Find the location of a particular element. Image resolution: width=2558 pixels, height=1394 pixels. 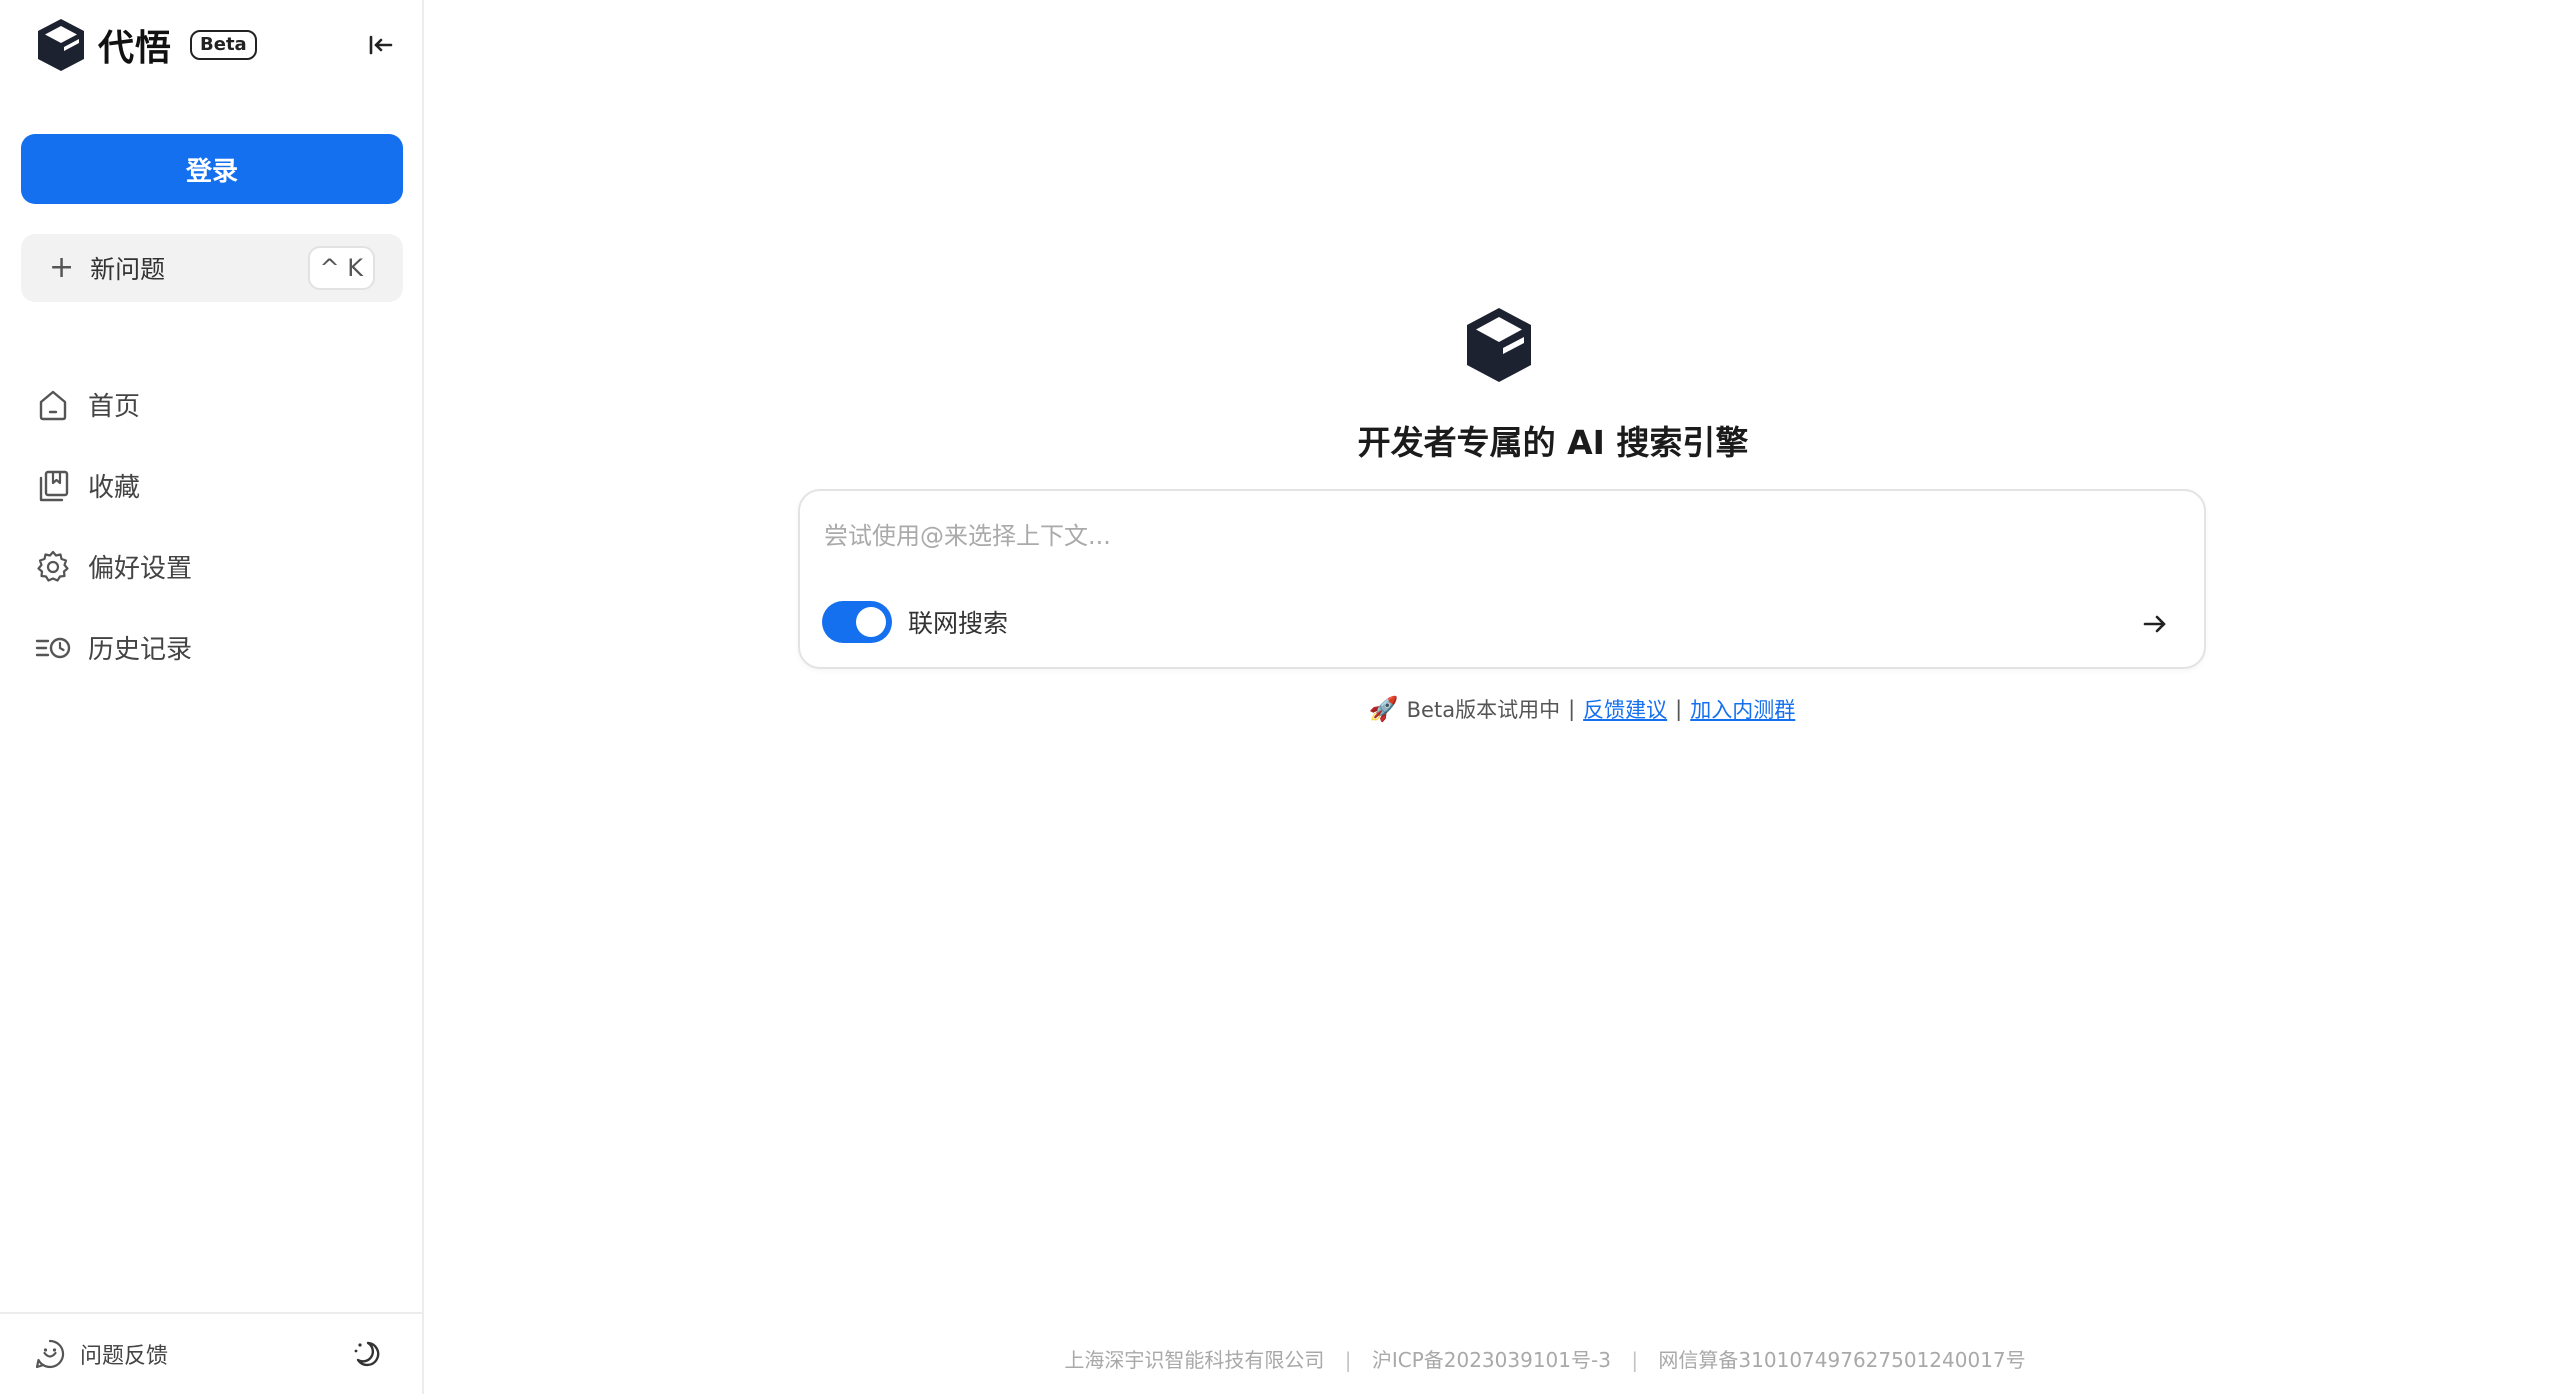

collapse-left-icon is located at coordinates (381, 45).